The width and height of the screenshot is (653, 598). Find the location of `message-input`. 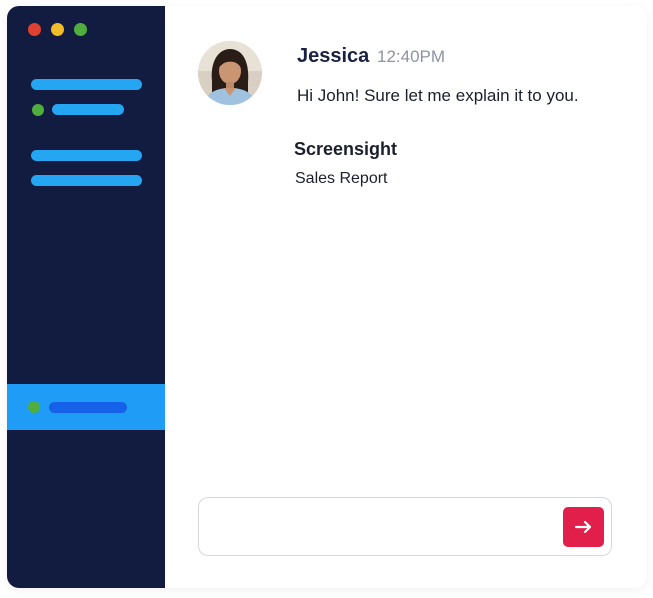

message-input is located at coordinates (405, 526).